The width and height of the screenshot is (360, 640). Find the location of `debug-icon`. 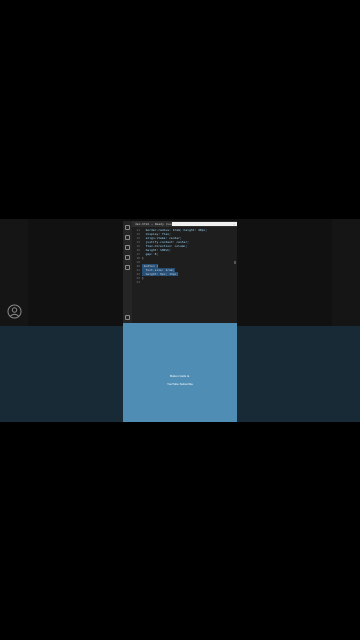

debug-icon is located at coordinates (127, 257).